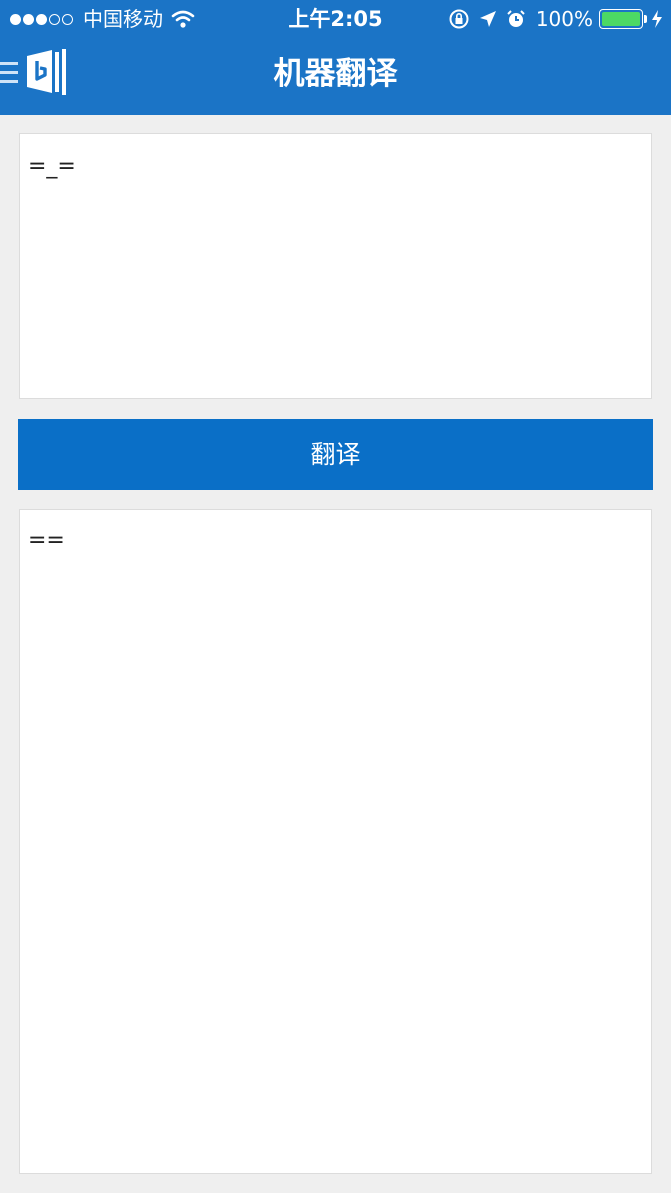  What do you see at coordinates (459, 19) in the screenshot?
I see `orientation-lock-icon` at bounding box center [459, 19].